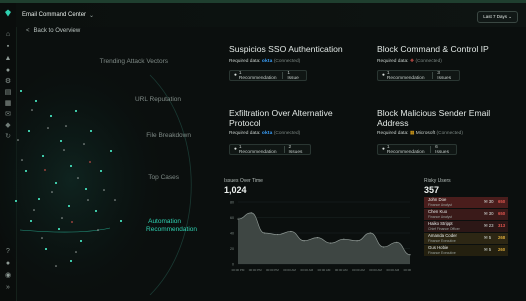 This screenshot has width=526, height=301. What do you see at coordinates (502, 237) in the screenshot?
I see `user-risk-score: 268` at bounding box center [502, 237].